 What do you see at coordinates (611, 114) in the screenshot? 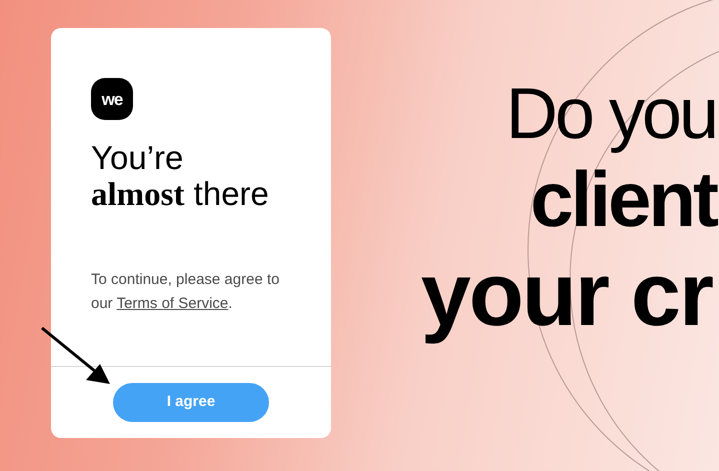
I see `headline-text: Do you` at bounding box center [611, 114].